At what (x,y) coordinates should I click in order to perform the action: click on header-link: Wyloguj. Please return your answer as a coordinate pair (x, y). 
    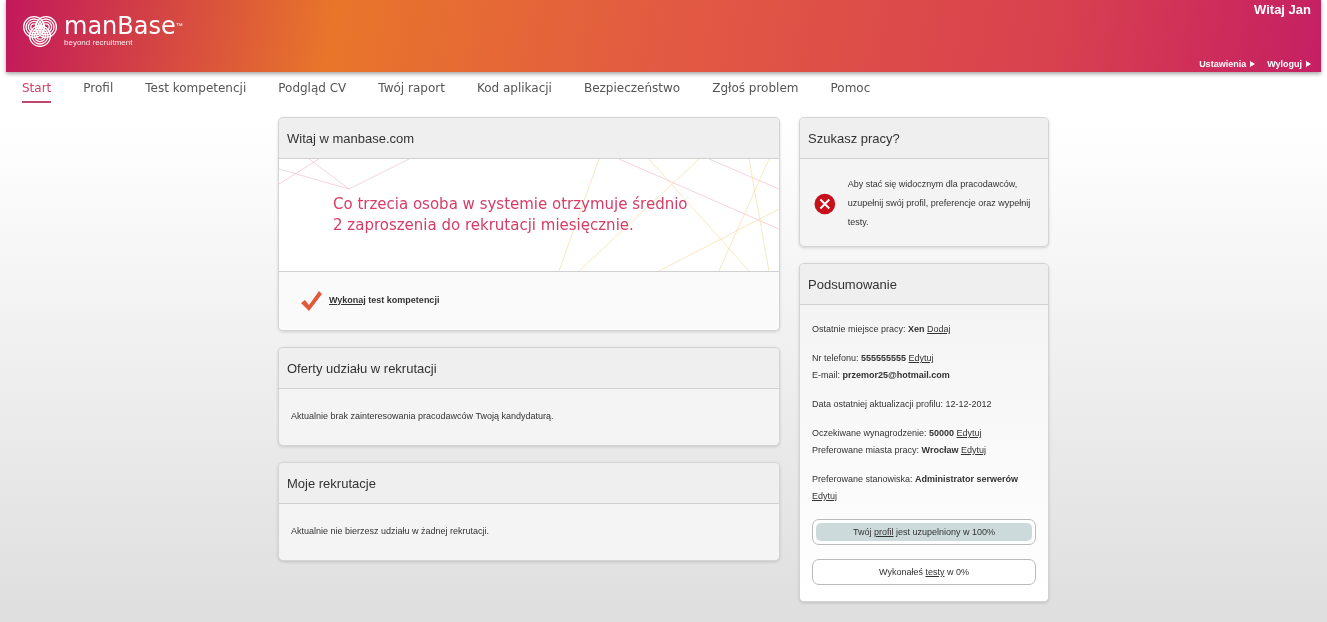
    Looking at the image, I should click on (1289, 64).